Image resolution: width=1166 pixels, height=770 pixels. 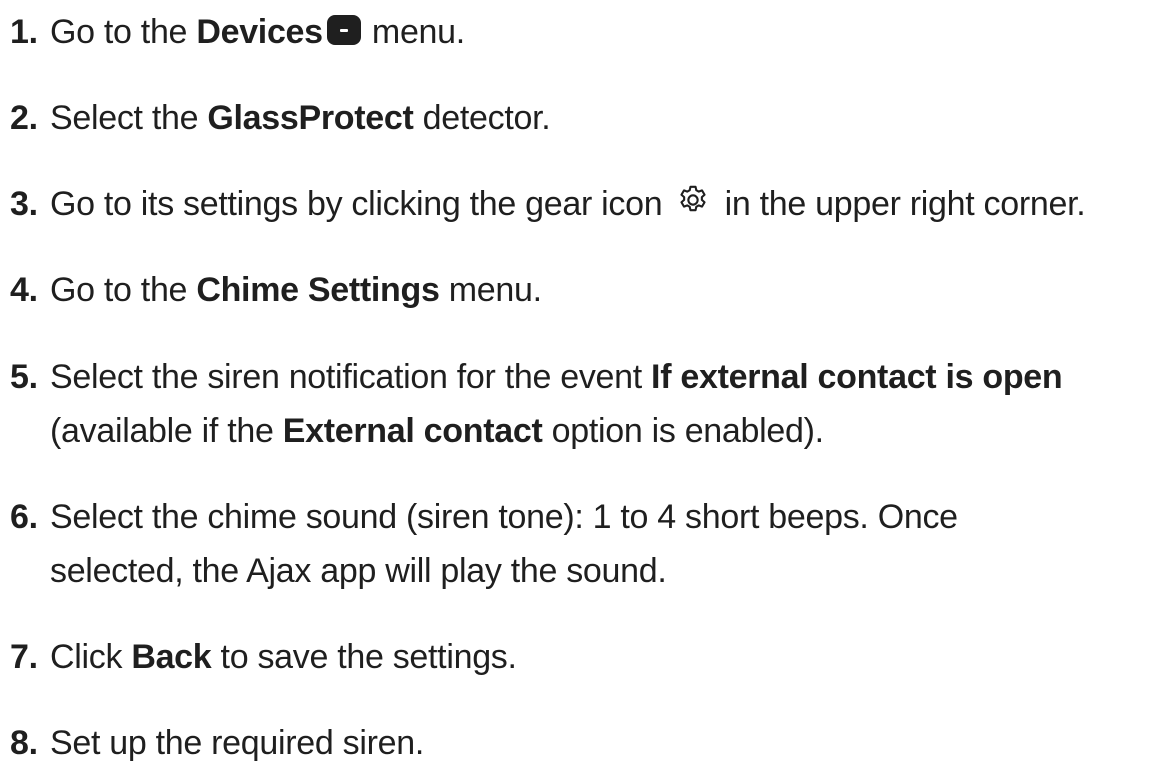 I want to click on step-bold-term: If external contact is open, so click(x=857, y=377).